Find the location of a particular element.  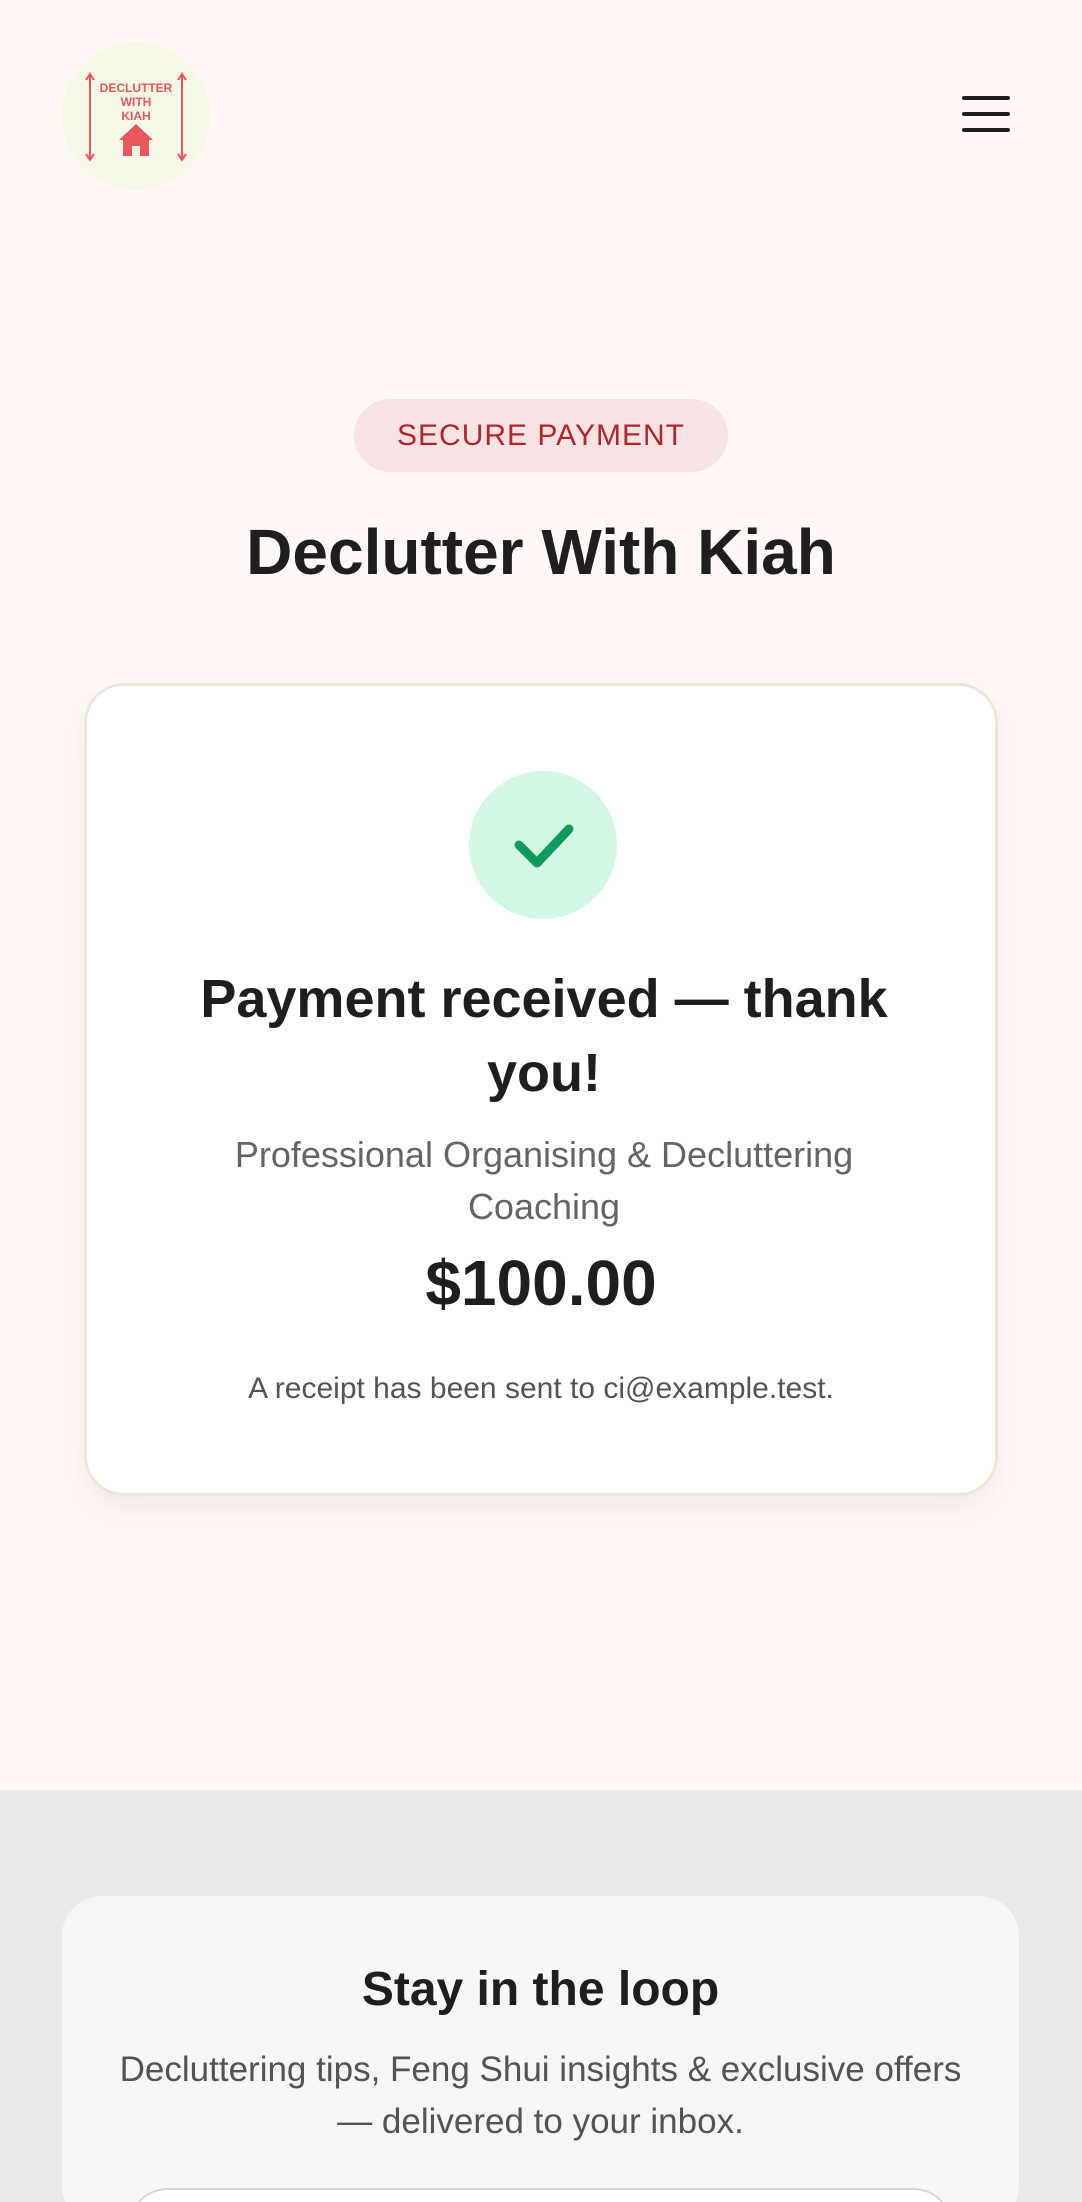

success-check-badge is located at coordinates (543, 845).